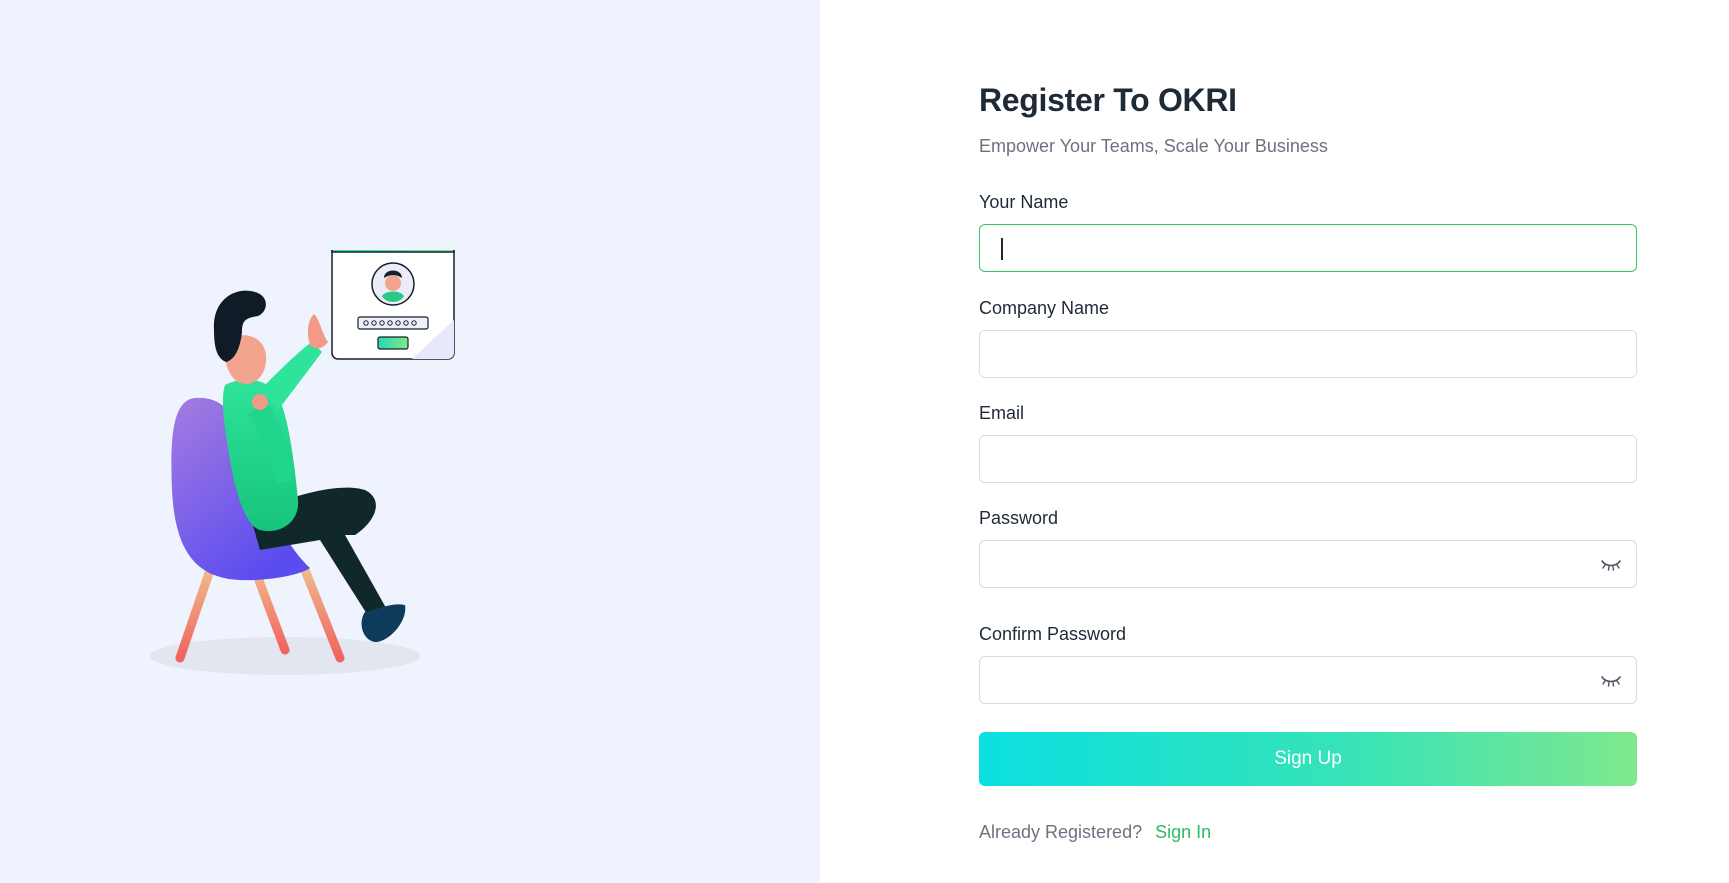 The height and width of the screenshot is (883, 1729). I want to click on person-arm, so click(291, 376).